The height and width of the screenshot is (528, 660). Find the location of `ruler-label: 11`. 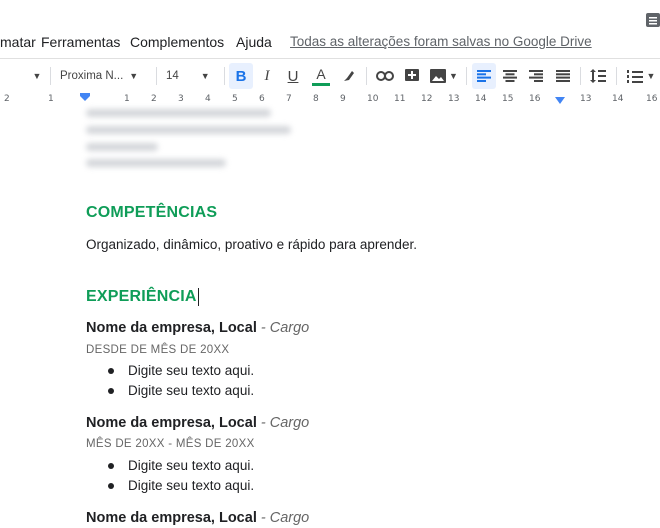

ruler-label: 11 is located at coordinates (400, 99).